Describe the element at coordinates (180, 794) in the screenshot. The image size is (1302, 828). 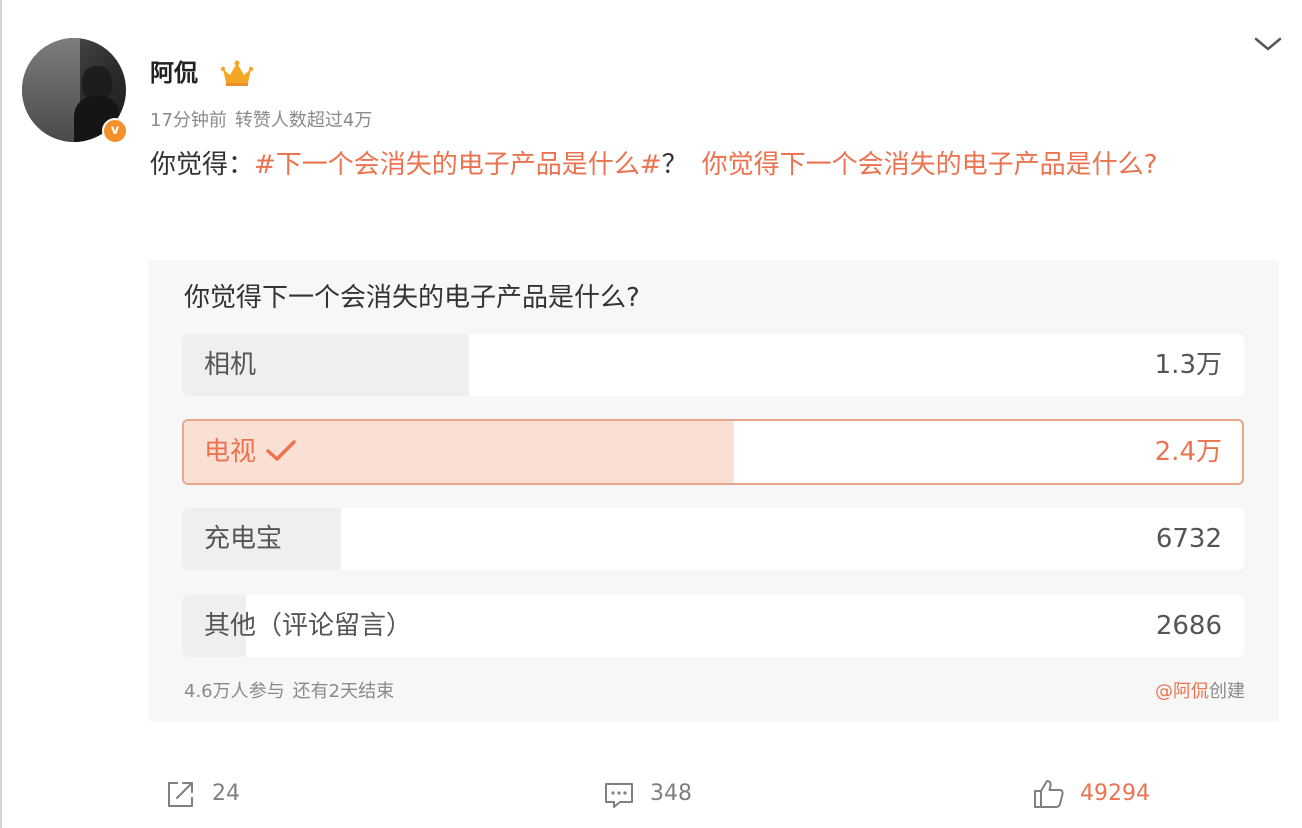
I see `repost-icon` at that location.